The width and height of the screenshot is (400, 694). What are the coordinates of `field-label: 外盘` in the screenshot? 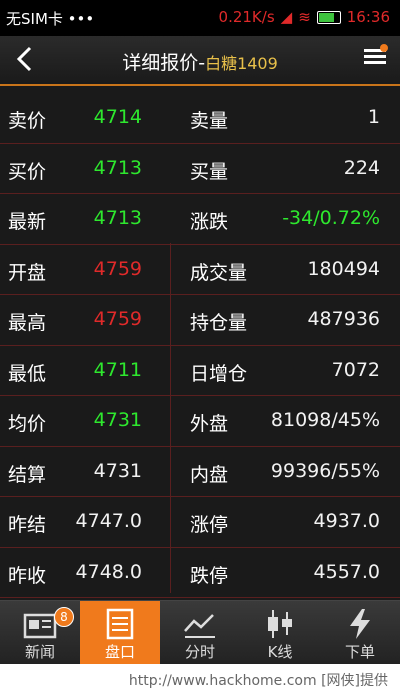 It's located at (209, 424).